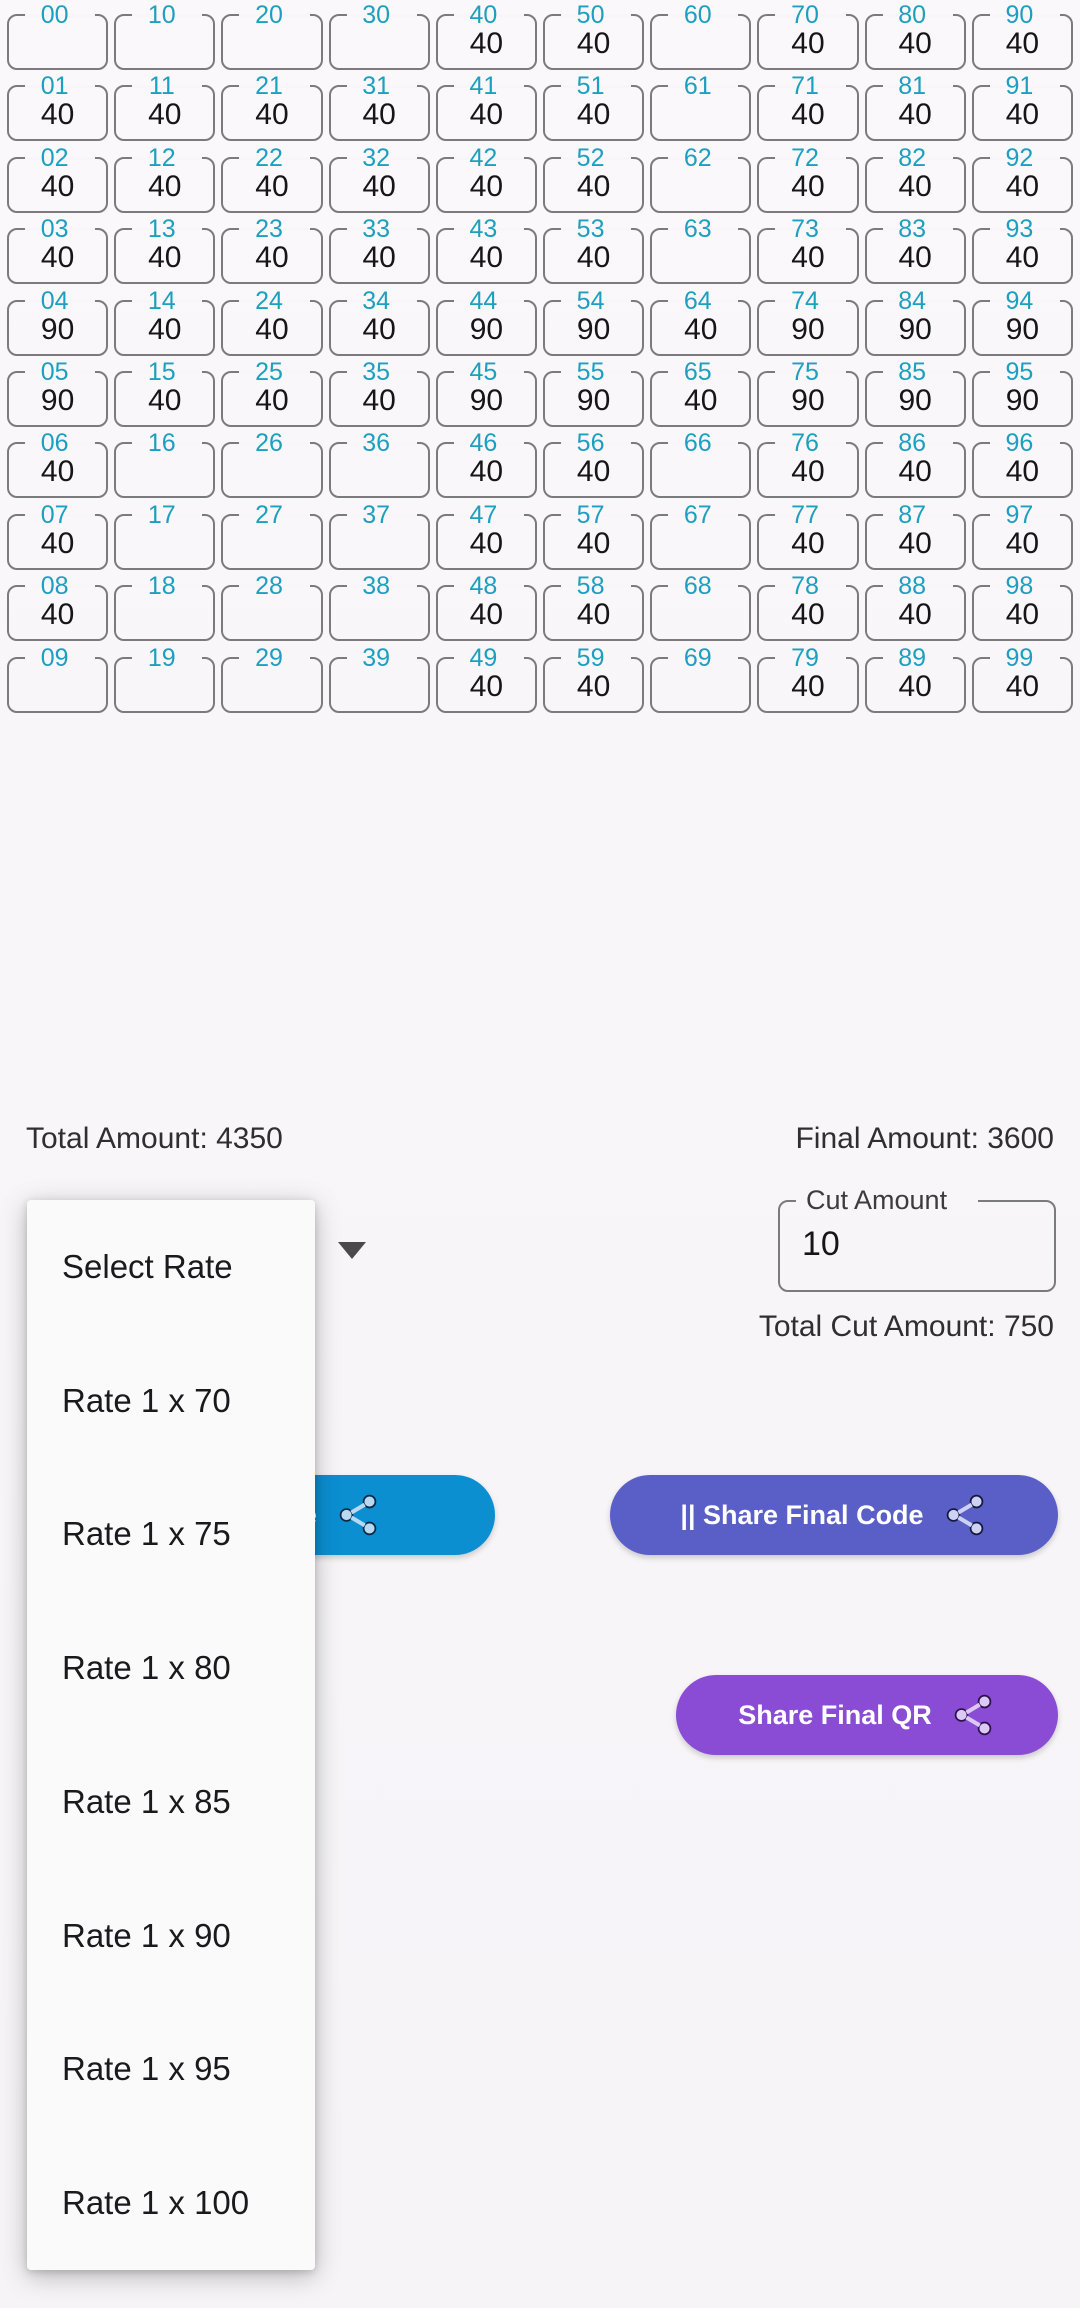 Image resolution: width=1080 pixels, height=2308 pixels. I want to click on grid-cell-58: 58 40, so click(593, 608).